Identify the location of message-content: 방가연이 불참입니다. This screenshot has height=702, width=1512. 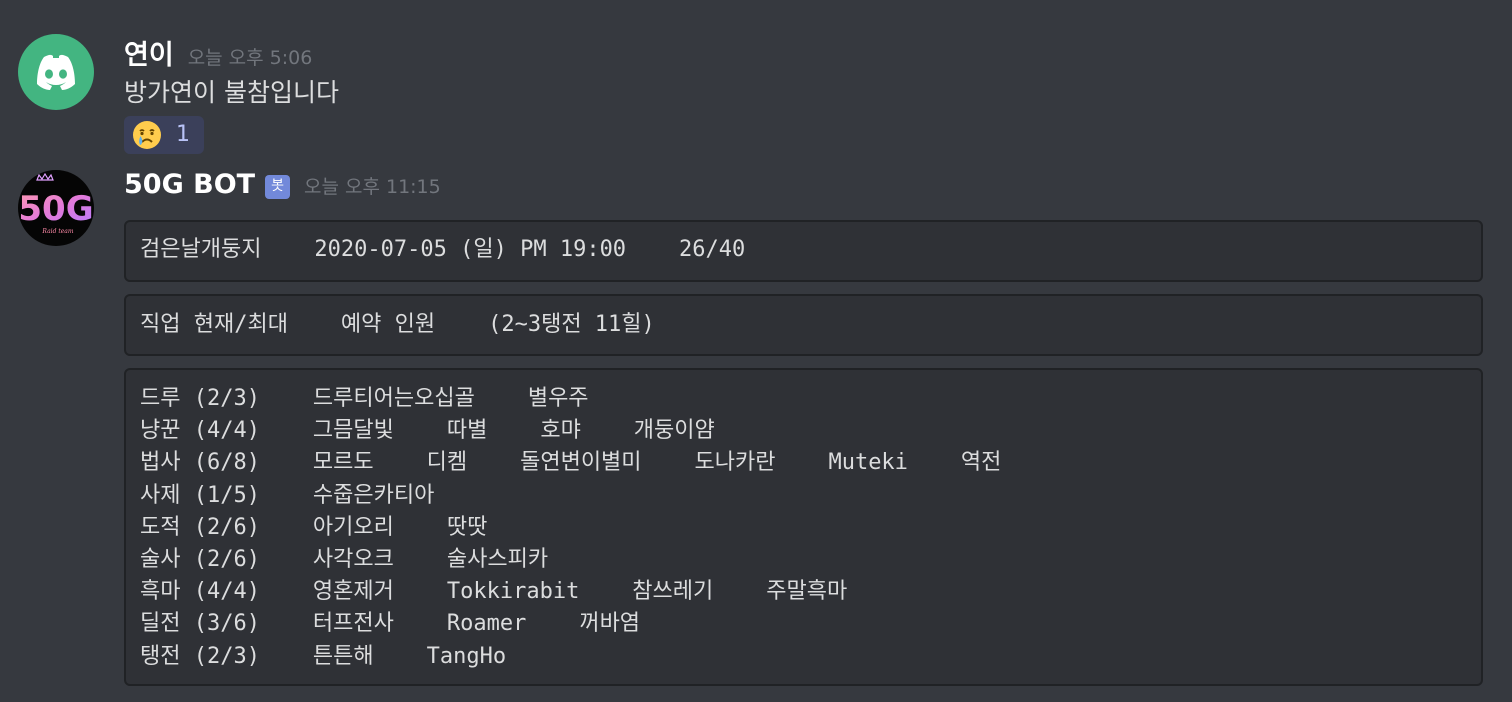
(231, 92).